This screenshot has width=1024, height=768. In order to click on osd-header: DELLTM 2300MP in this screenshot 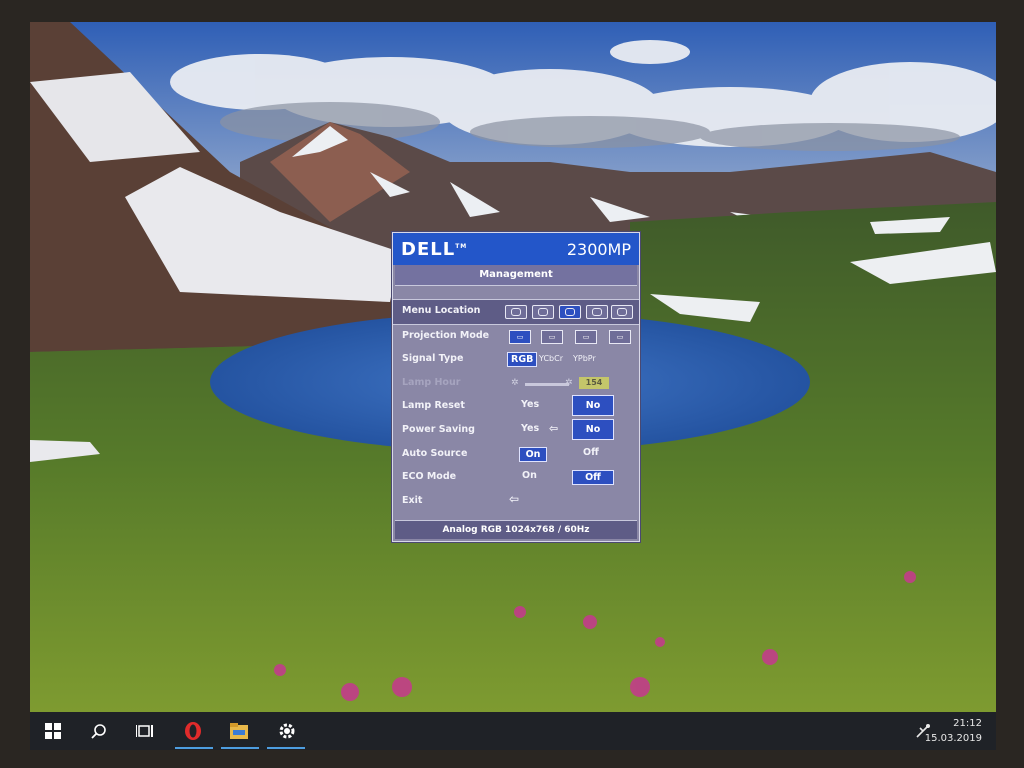, I will do `click(516, 249)`.